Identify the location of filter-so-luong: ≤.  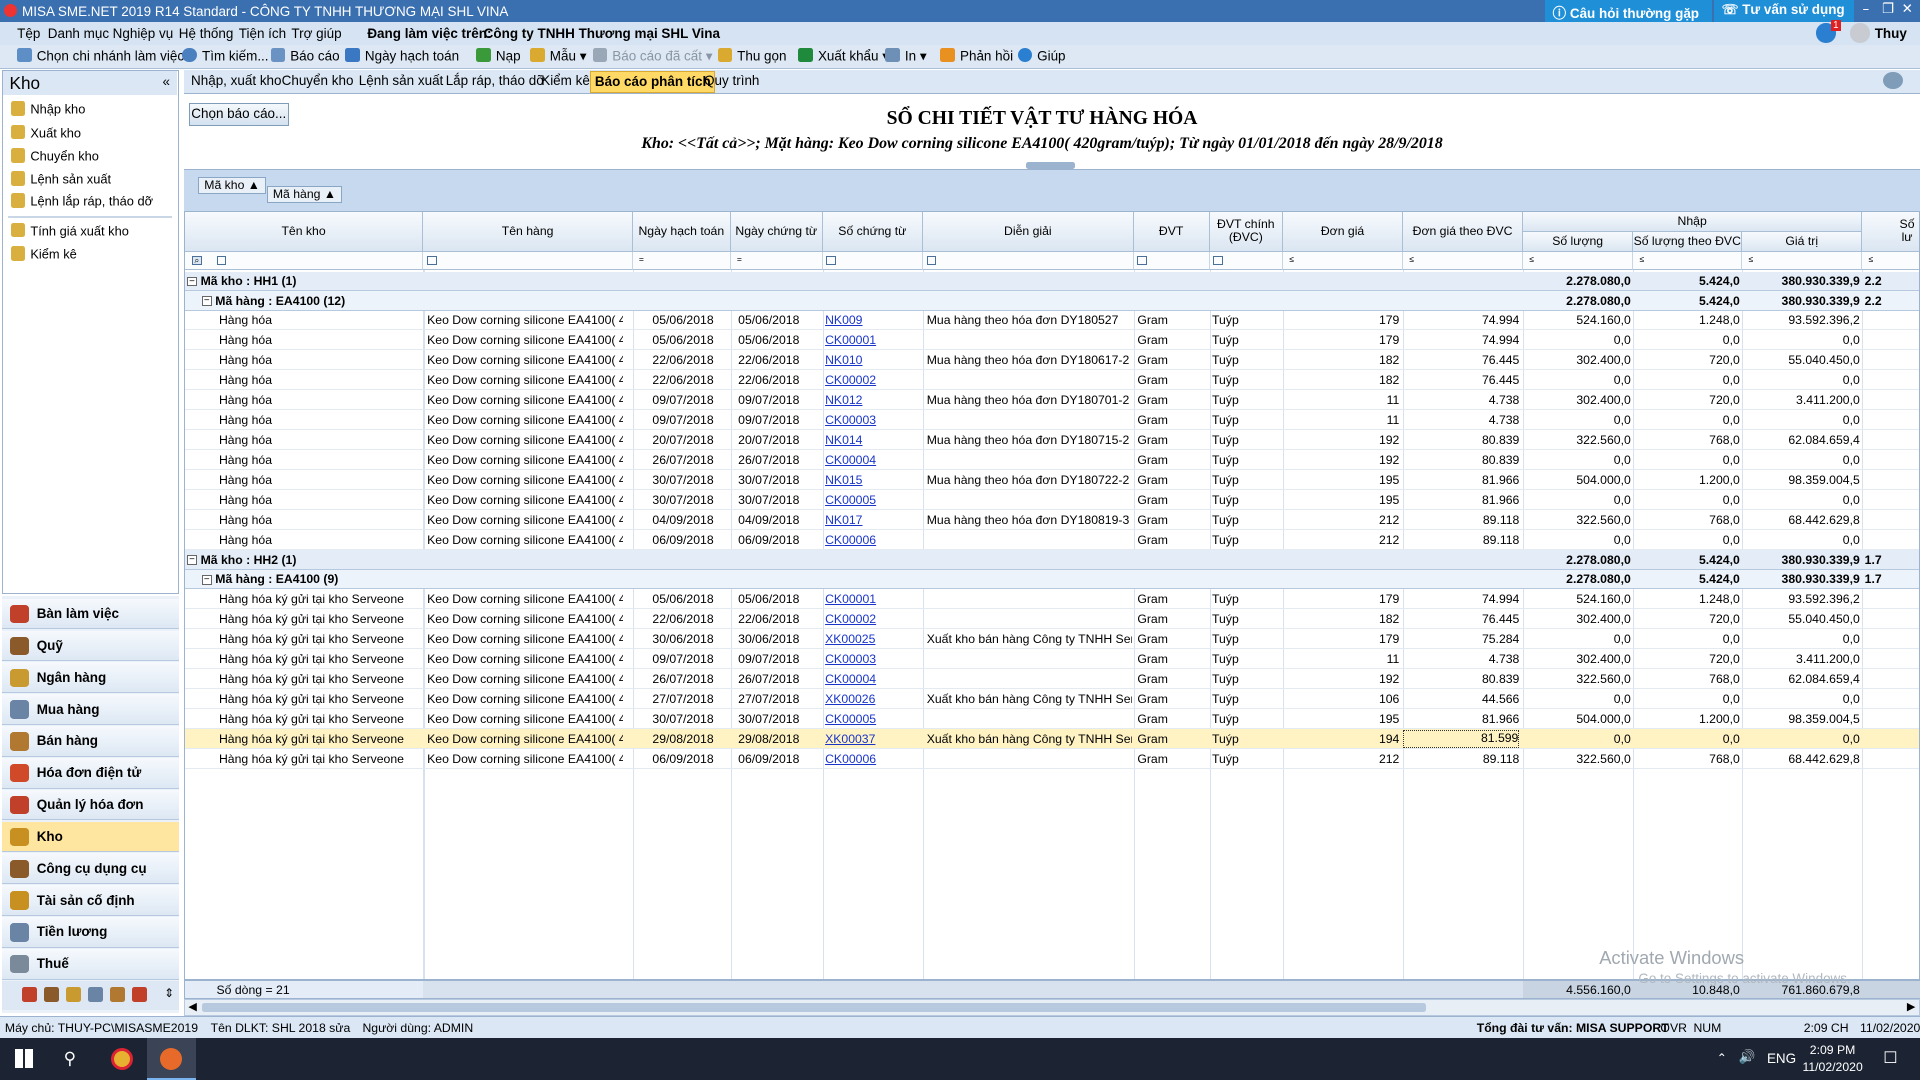
(1578, 261).